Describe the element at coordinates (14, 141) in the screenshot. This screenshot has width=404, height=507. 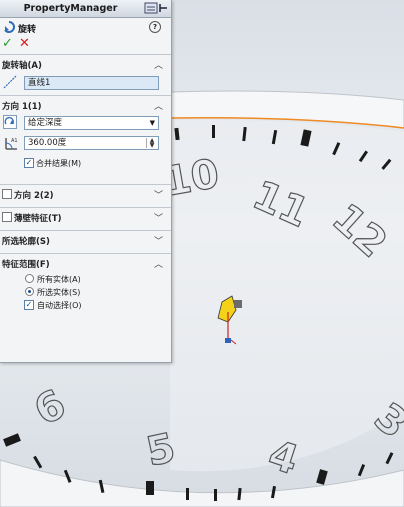
I see `svg-text: A1` at that location.